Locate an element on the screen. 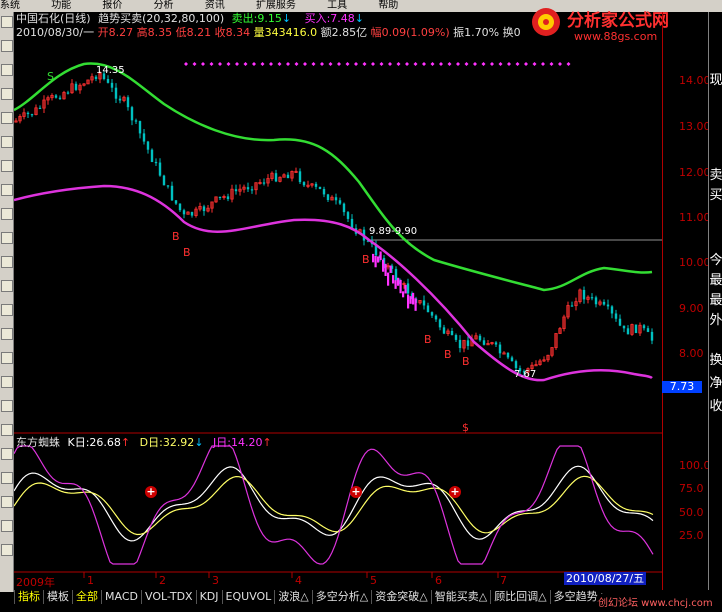  d-line is located at coordinates (334, 505).